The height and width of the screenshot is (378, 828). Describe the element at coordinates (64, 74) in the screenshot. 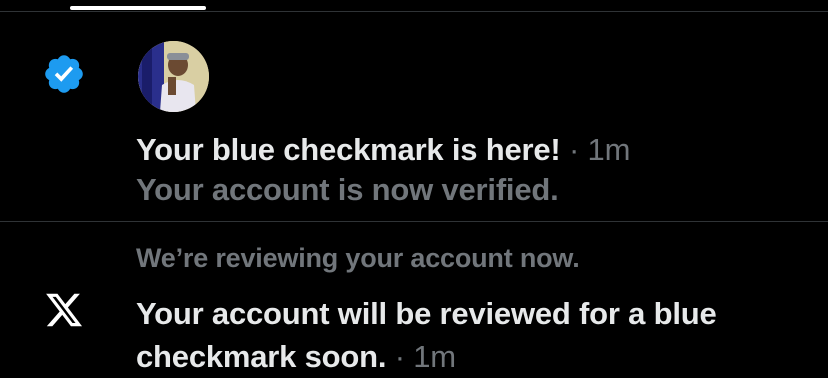

I see `verified-badge-icon` at that location.